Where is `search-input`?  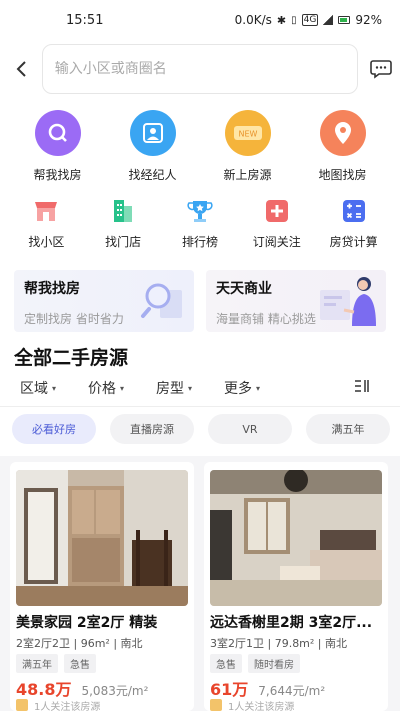
search-input is located at coordinates (206, 69).